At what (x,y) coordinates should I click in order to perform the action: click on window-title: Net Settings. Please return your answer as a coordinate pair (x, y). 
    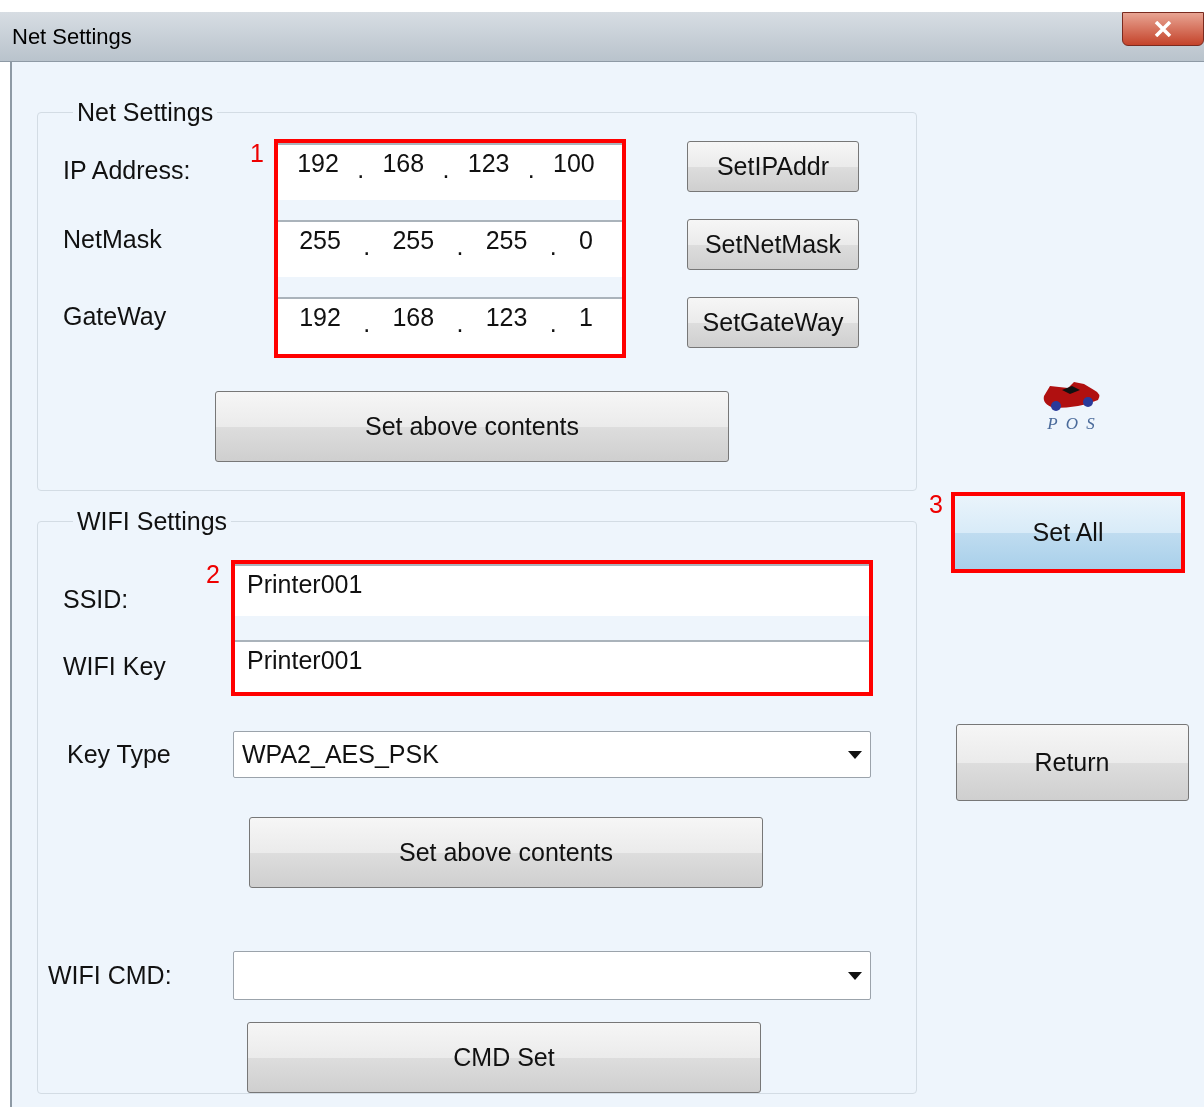
    Looking at the image, I should click on (72, 36).